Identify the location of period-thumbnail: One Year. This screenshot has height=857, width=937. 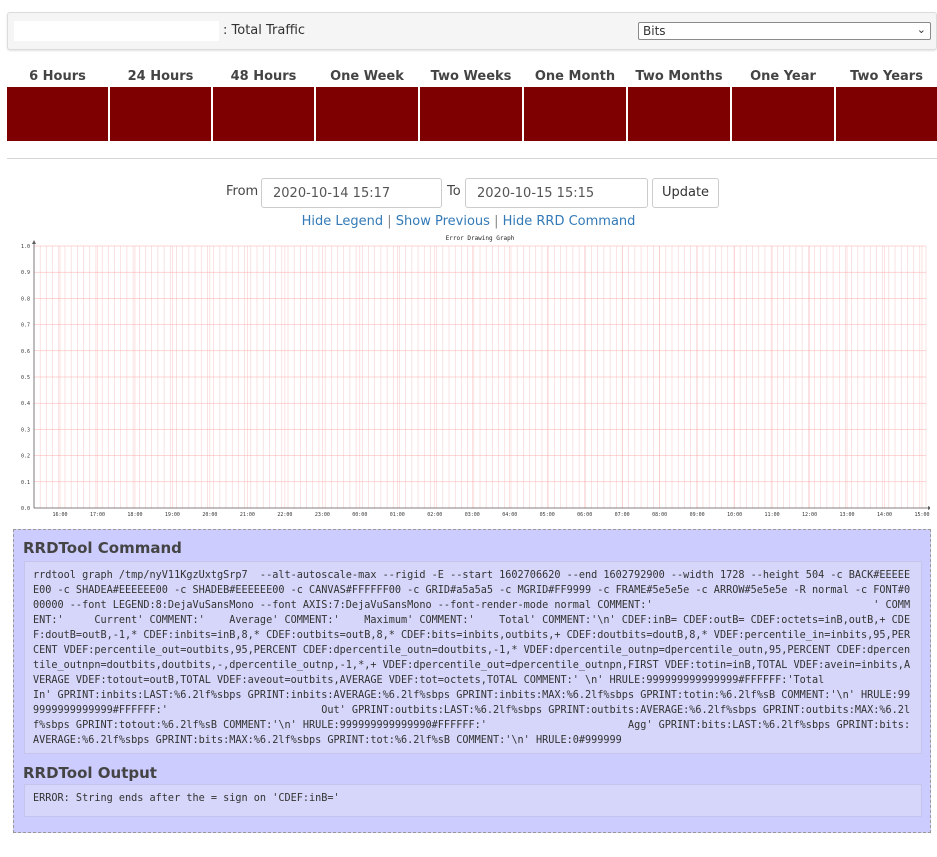
(783, 104).